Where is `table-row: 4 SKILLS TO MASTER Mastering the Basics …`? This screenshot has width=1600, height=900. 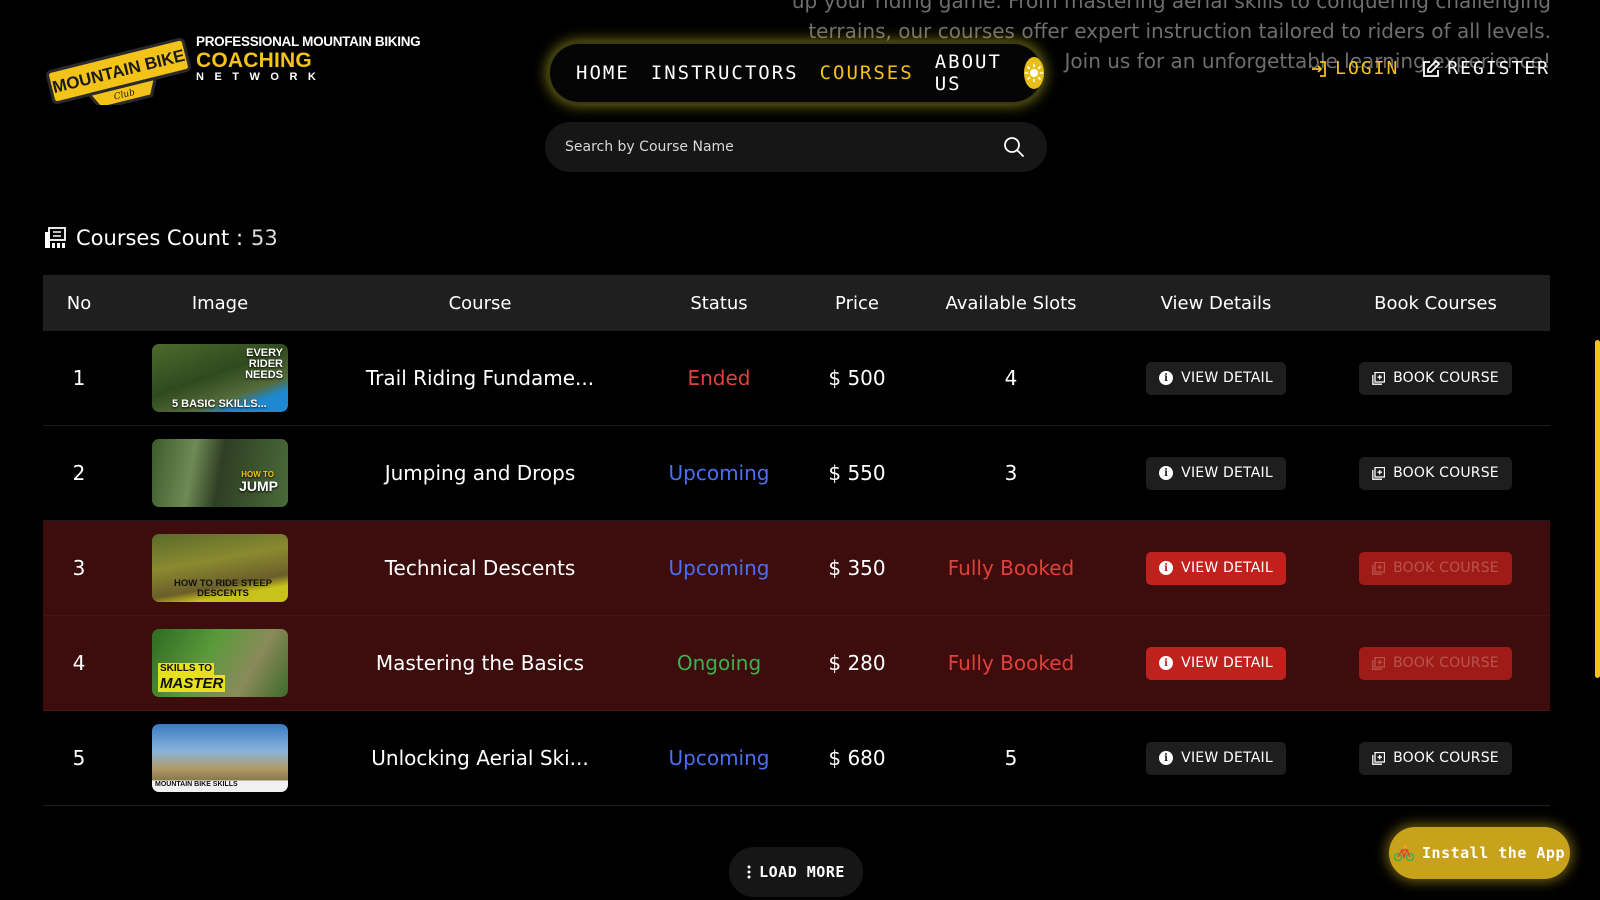 table-row: 4 SKILLS TO MASTER Mastering the Basics … is located at coordinates (796, 663).